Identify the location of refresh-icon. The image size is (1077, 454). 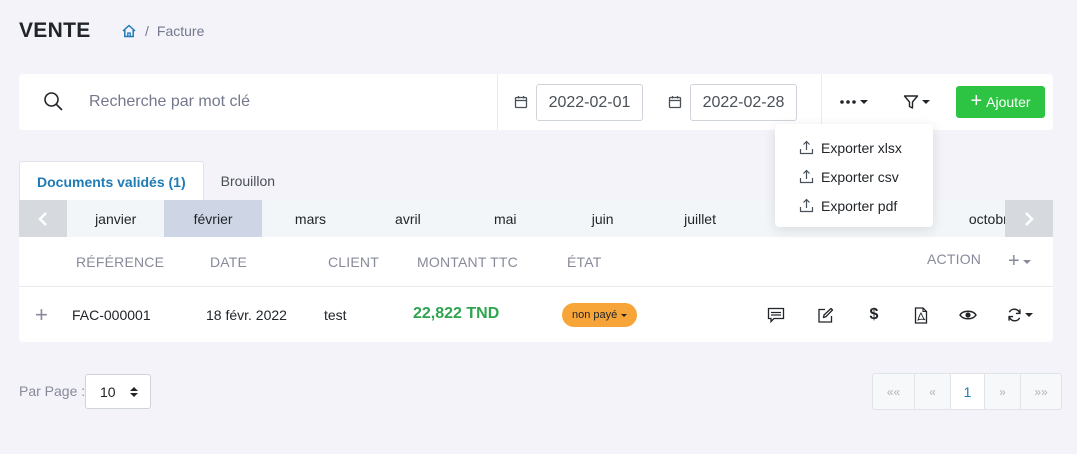
(1014, 315).